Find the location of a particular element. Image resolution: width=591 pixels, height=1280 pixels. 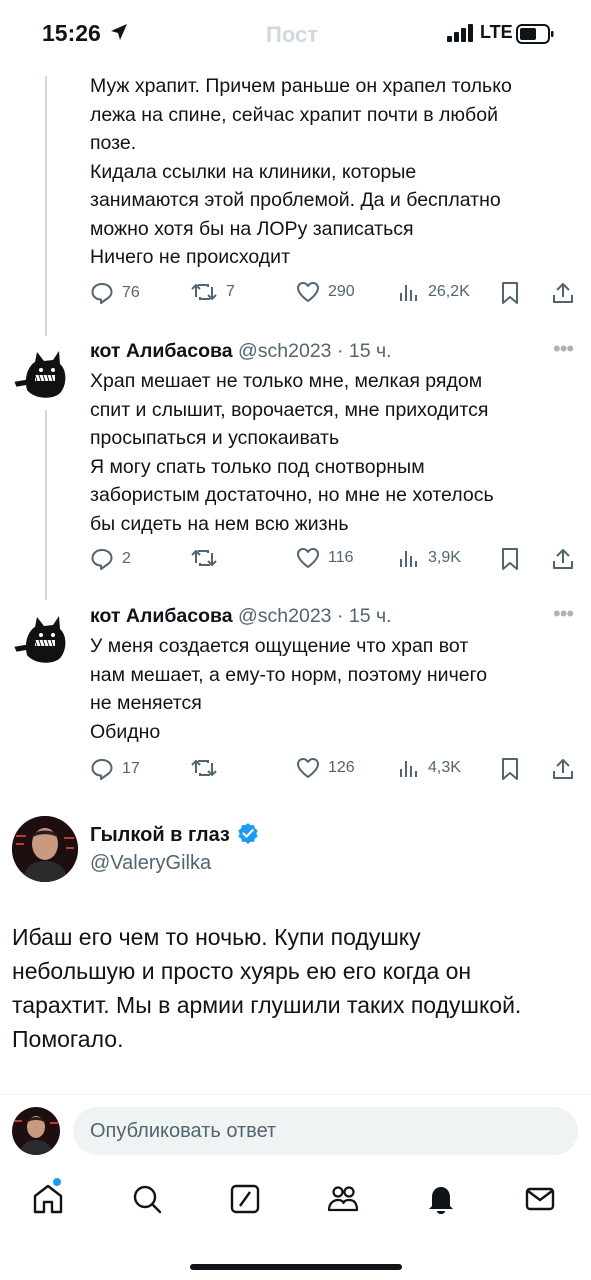

like-button: 126 is located at coordinates (325, 768).